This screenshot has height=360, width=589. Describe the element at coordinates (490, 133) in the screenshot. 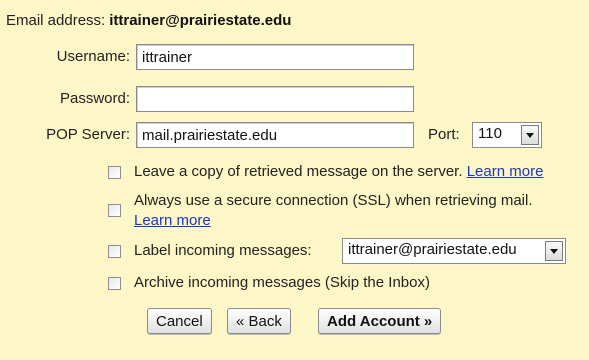

I see `port-select-value: 110` at that location.